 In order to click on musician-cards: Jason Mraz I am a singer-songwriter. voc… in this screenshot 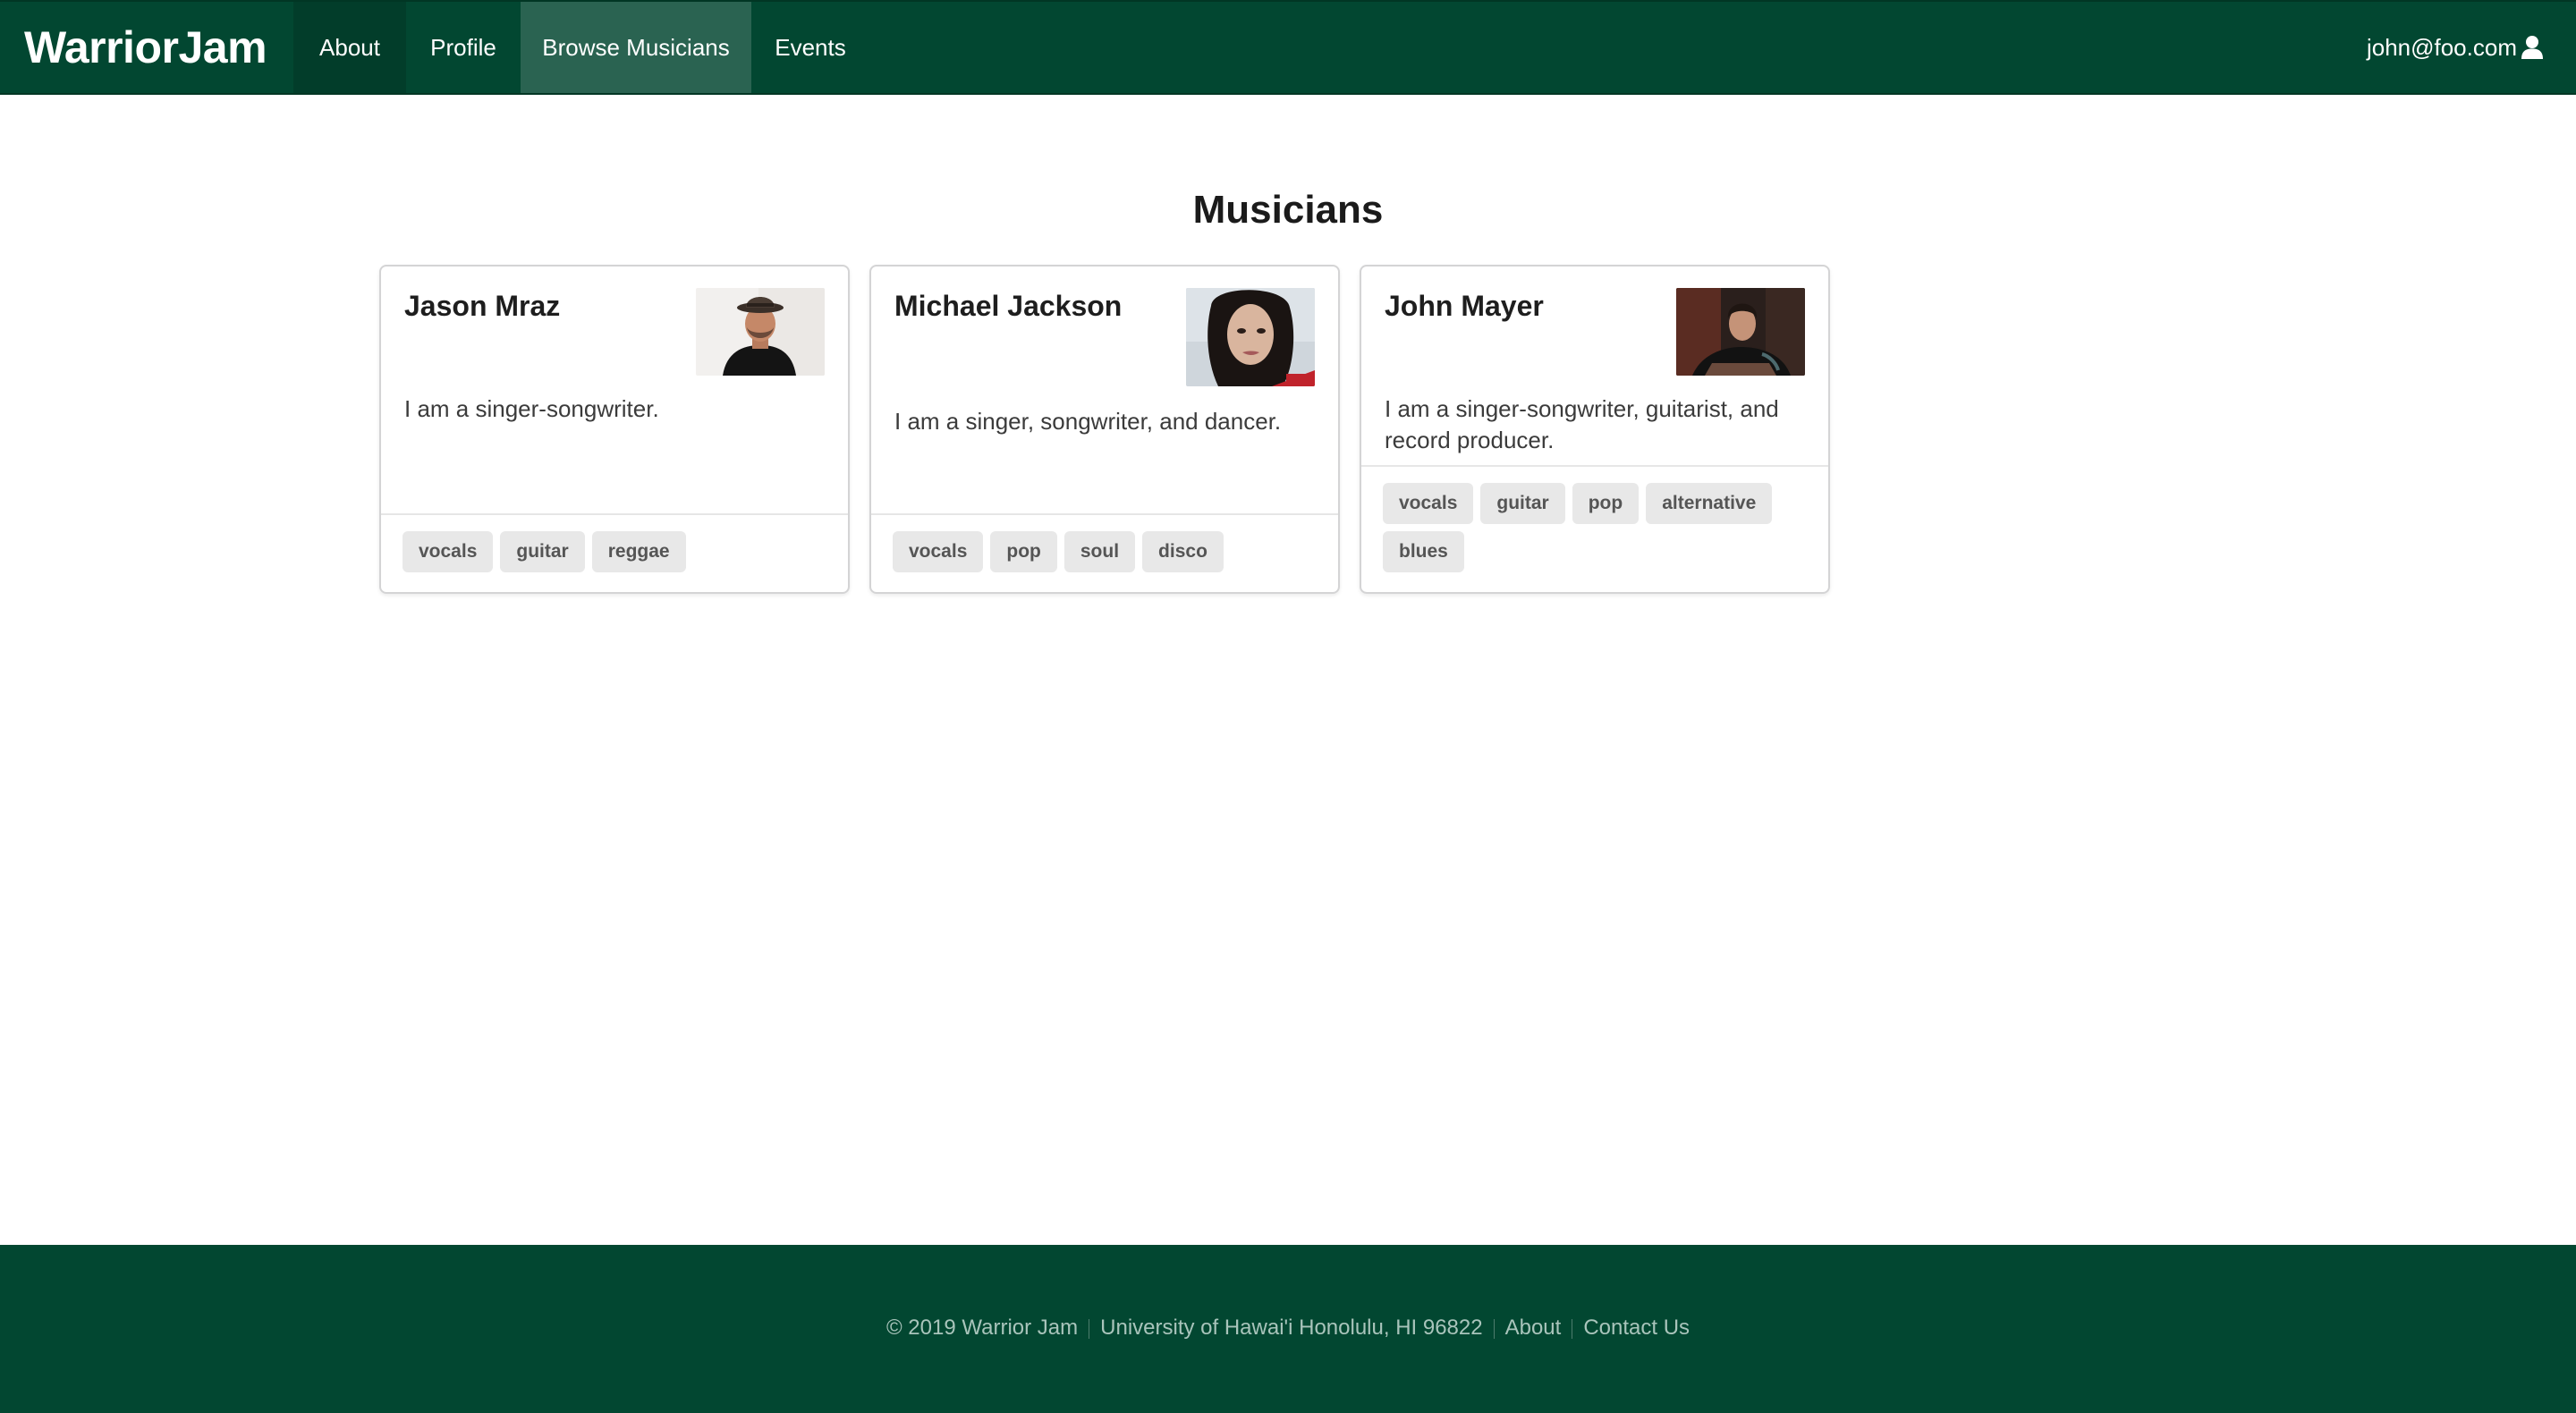, I will do `click(1104, 429)`.